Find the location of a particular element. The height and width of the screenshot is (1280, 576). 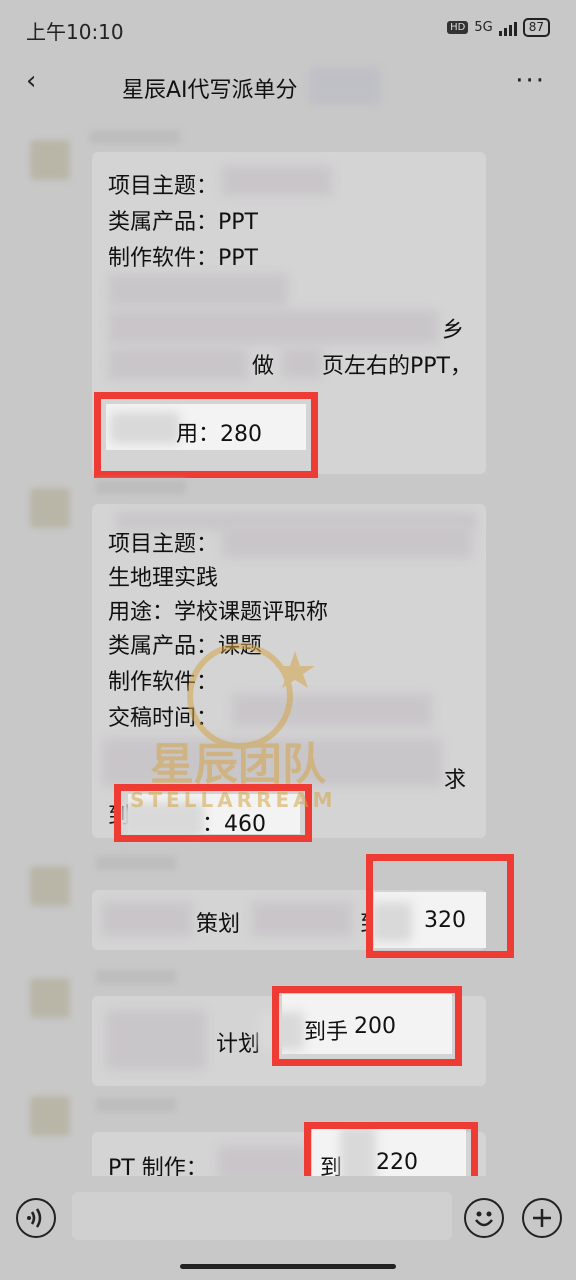

hd-badge: HD is located at coordinates (458, 27).